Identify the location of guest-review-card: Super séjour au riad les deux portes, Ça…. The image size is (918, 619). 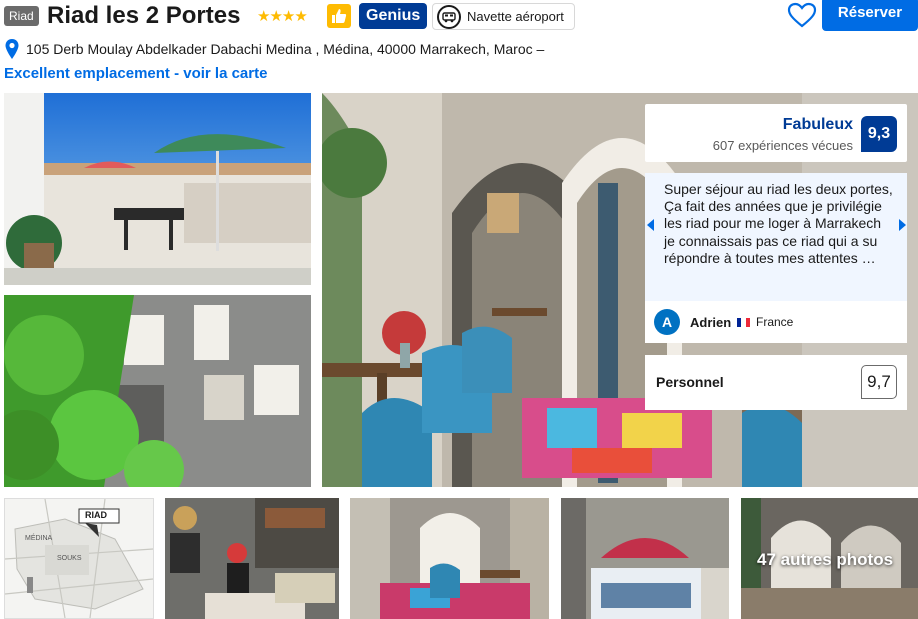
(776, 237).